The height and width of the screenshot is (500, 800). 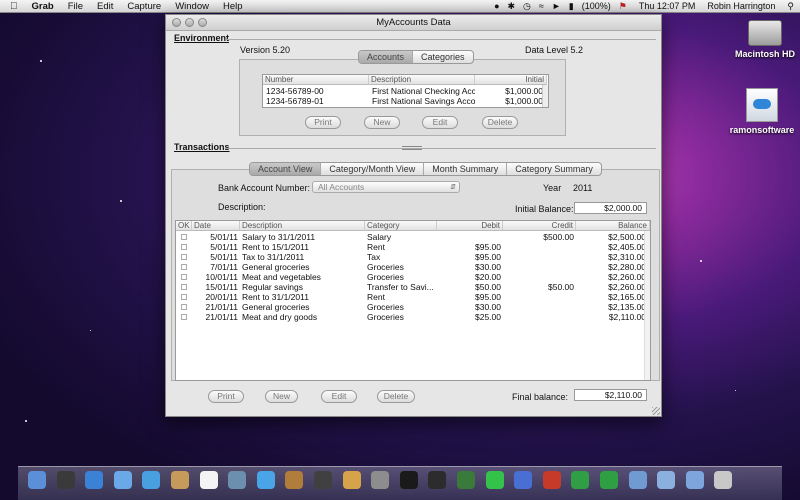 I want to click on desktop-icon-ramonsoftware: ramonsoftware, so click(x=762, y=111).